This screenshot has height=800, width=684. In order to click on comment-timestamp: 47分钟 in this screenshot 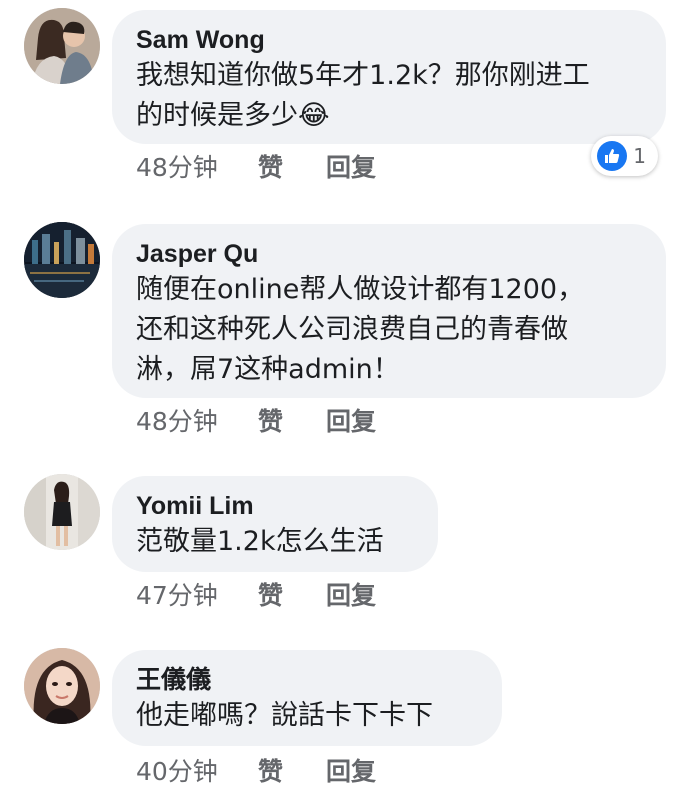, I will do `click(197, 594)`.